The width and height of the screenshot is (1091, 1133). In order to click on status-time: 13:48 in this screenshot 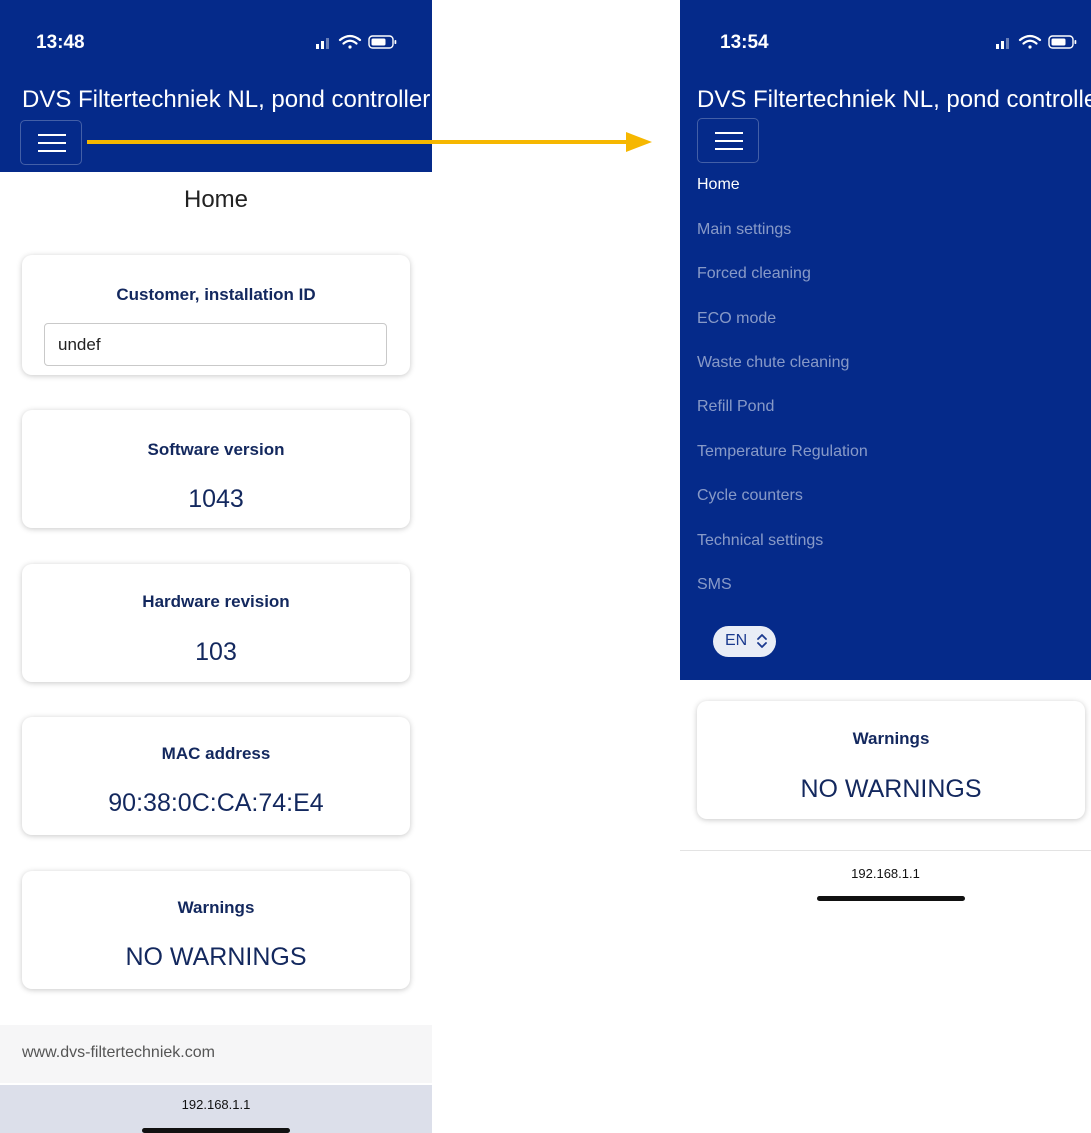, I will do `click(60, 42)`.